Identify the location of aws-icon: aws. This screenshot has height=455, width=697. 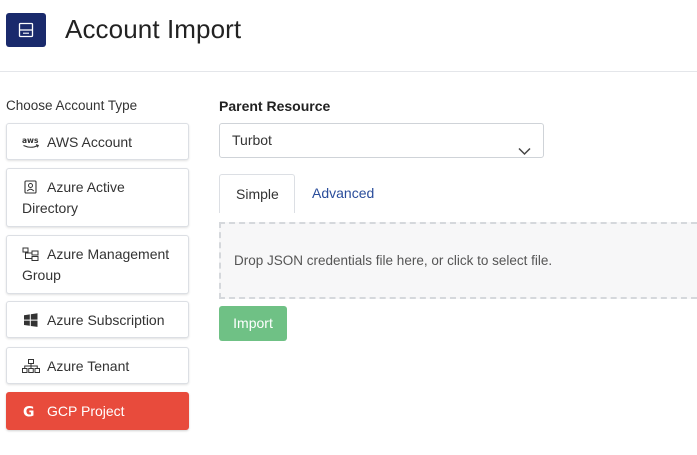
(31, 142).